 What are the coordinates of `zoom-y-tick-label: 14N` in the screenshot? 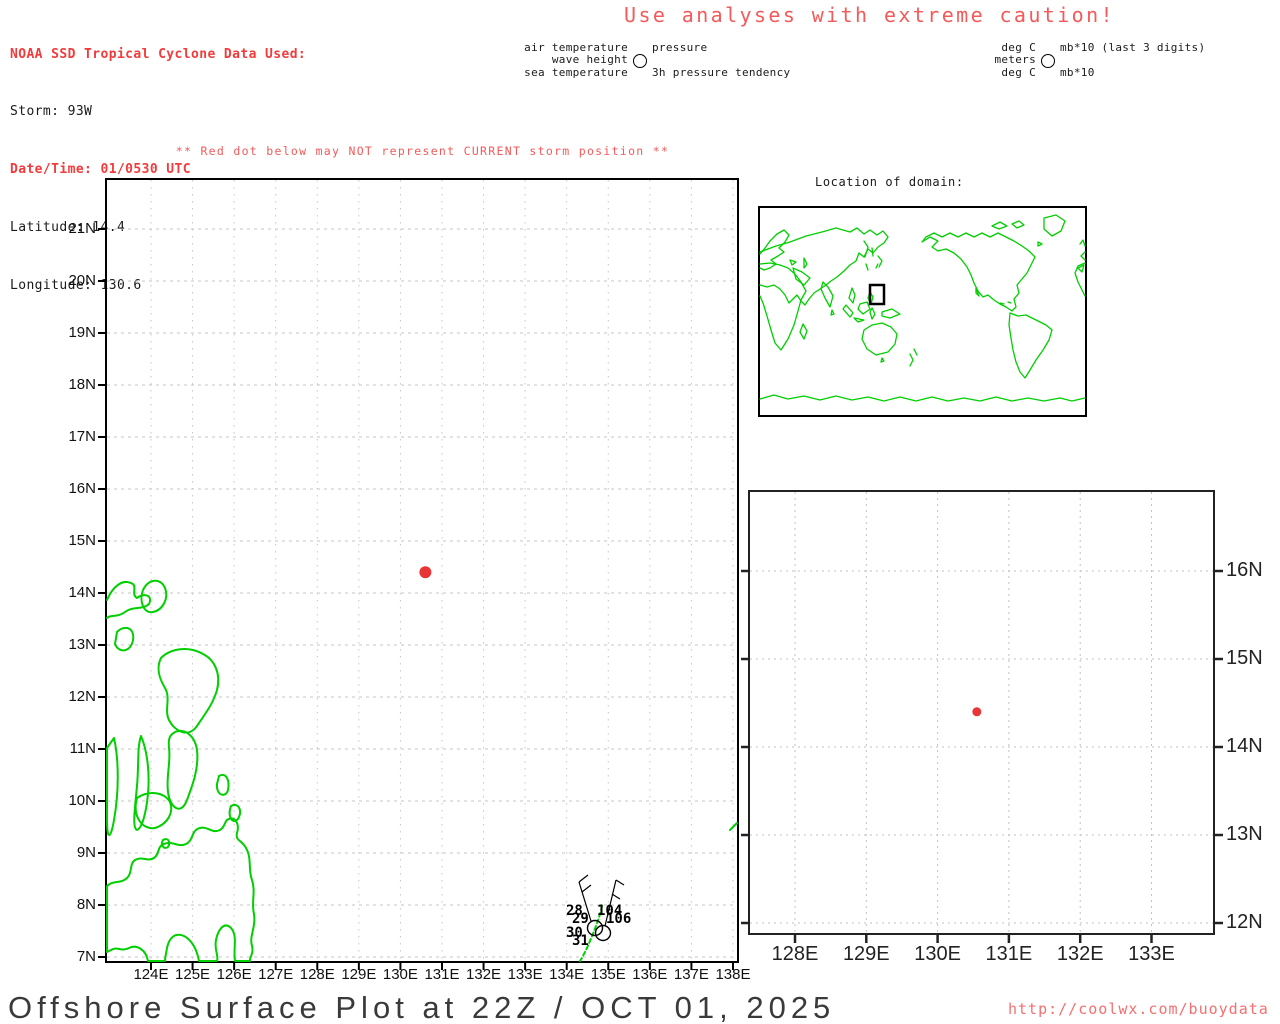 It's located at (1244, 746).